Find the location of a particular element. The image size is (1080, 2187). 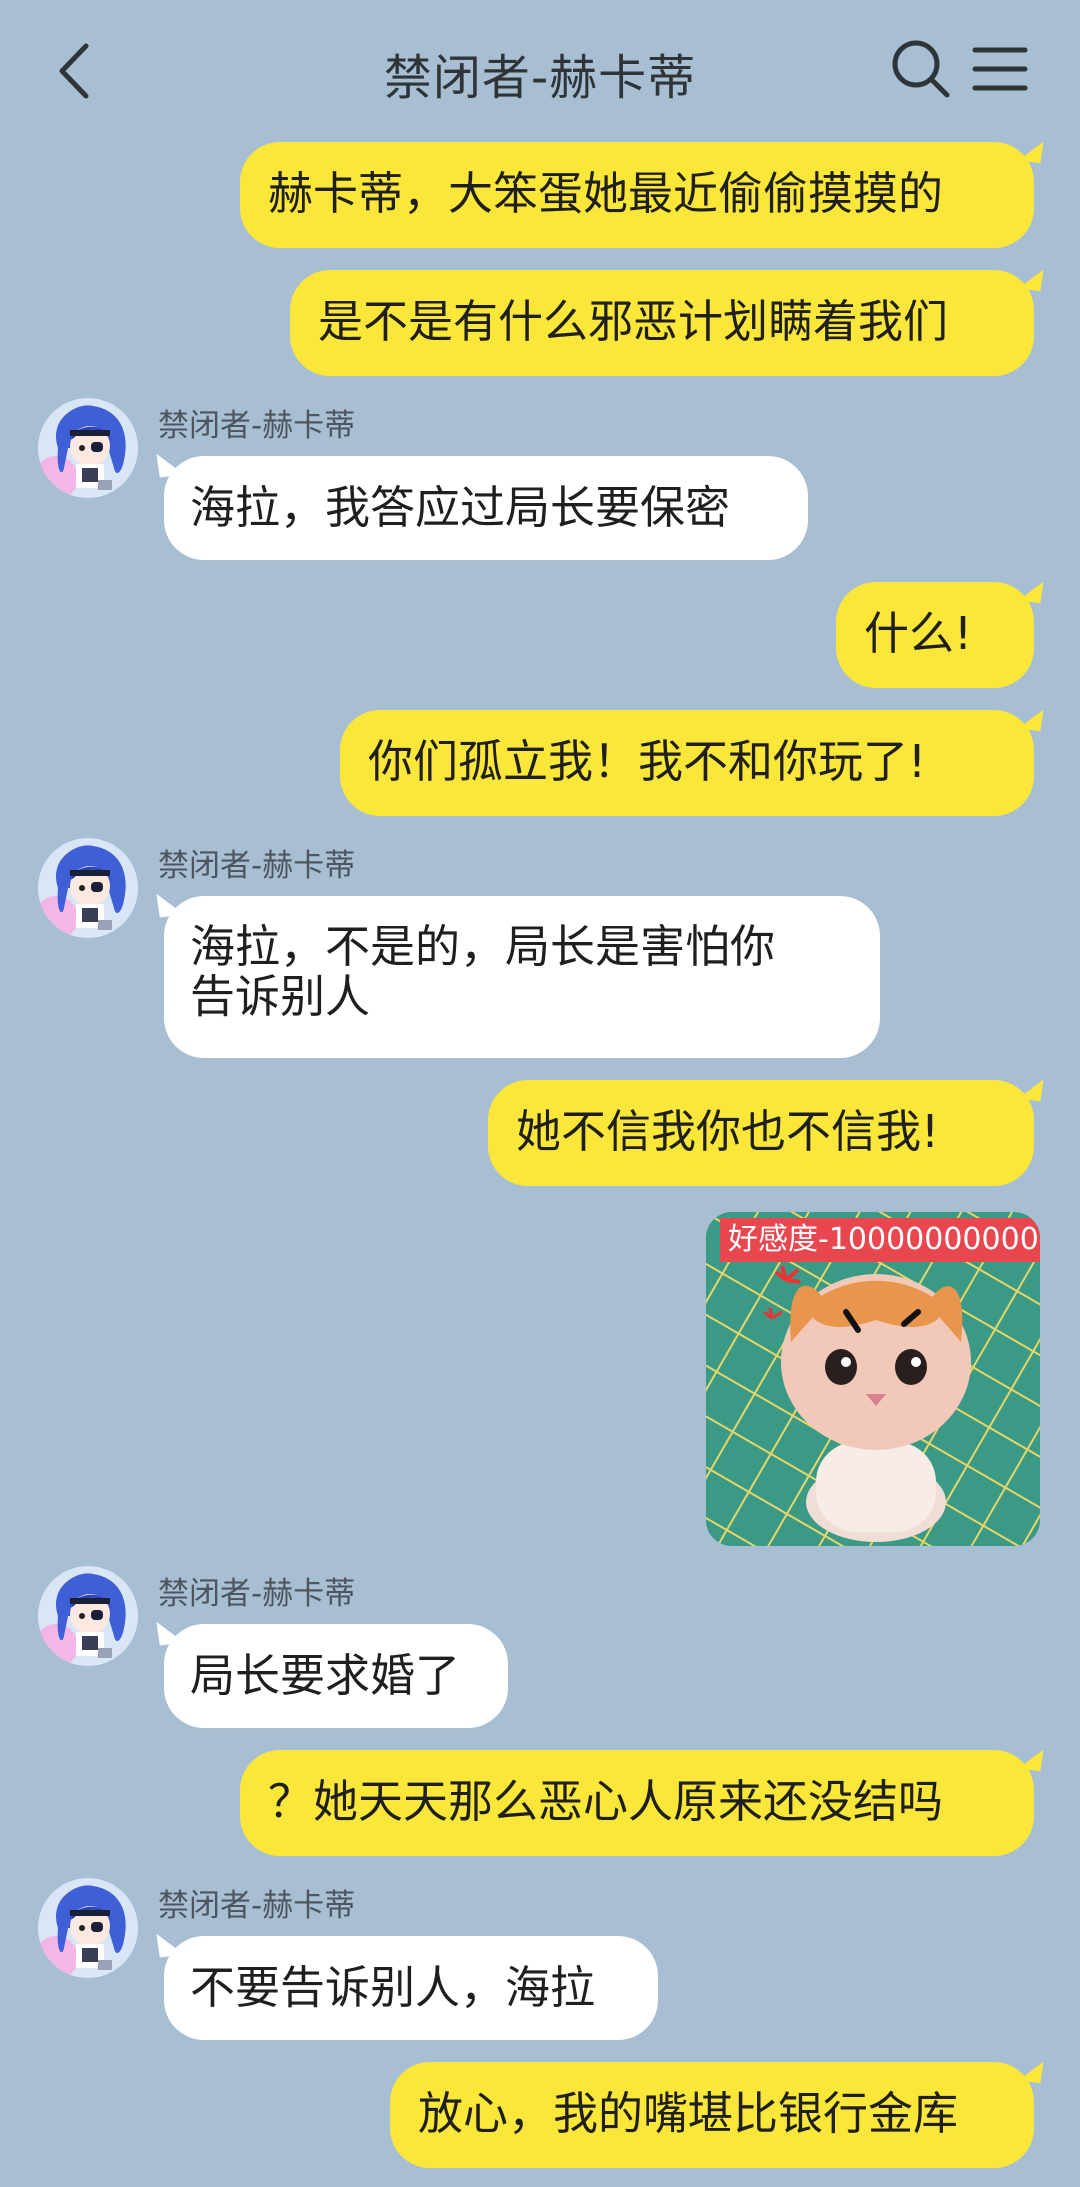

message-text: 赫卡蒂，大笨蛋她最近偷偷摸摸的 is located at coordinates (606, 193).